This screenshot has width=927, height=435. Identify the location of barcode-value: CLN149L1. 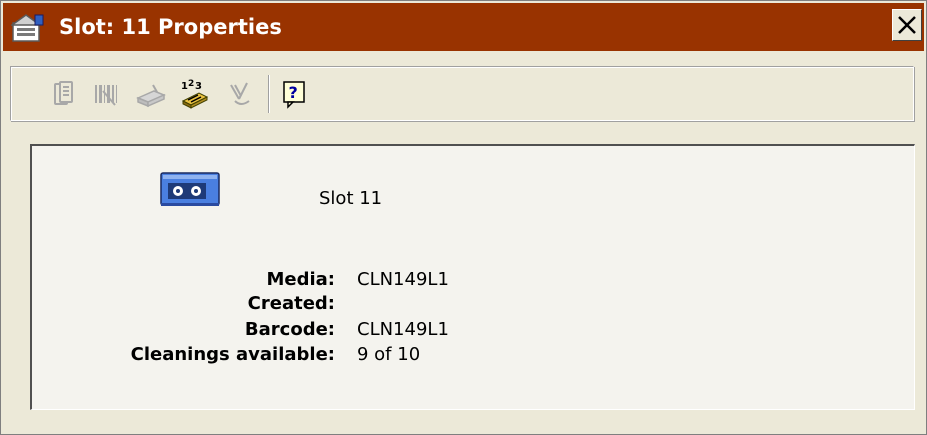
(403, 329).